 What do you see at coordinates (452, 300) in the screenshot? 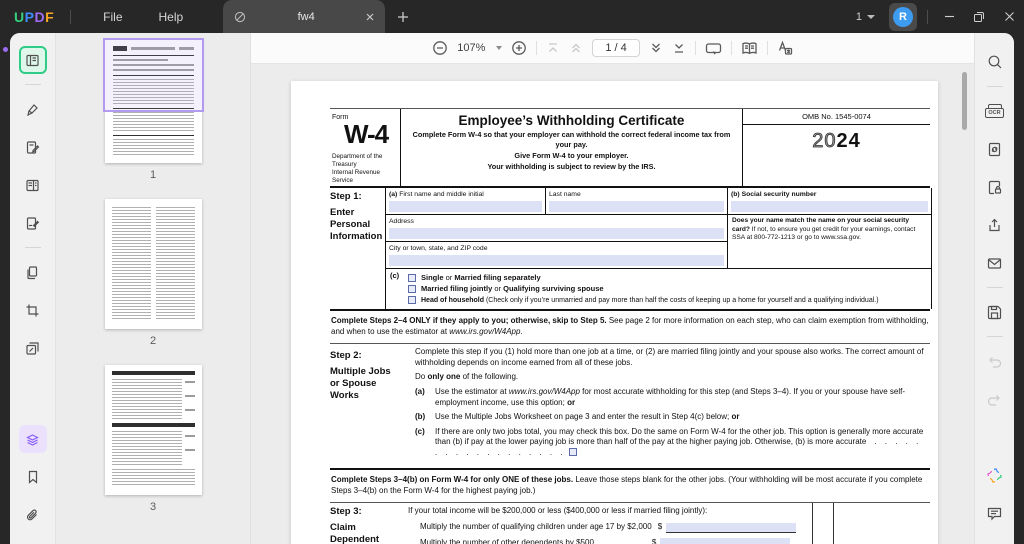
I see `cb-label: Head of household` at bounding box center [452, 300].